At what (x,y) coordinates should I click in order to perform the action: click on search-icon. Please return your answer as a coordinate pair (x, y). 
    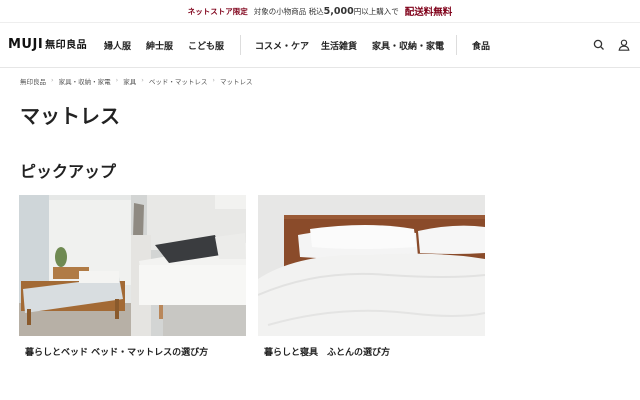
    Looking at the image, I should click on (599, 45).